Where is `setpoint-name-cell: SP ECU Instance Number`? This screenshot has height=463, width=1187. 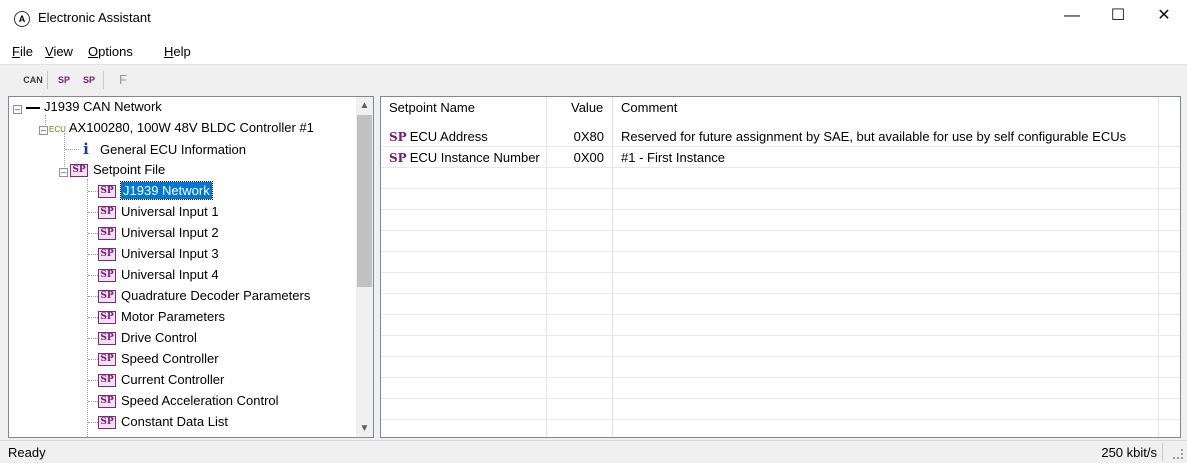
setpoint-name-cell: SP ECU Instance Number is located at coordinates (464, 157).